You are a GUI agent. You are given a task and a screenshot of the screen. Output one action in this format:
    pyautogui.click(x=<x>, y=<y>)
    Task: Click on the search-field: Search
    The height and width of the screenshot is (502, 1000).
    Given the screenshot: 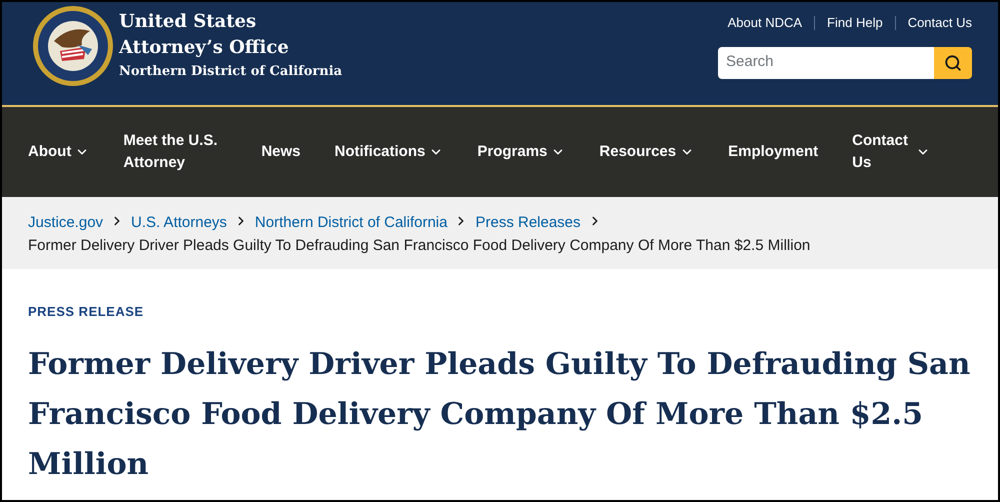 What is the action you would take?
    pyautogui.click(x=826, y=62)
    